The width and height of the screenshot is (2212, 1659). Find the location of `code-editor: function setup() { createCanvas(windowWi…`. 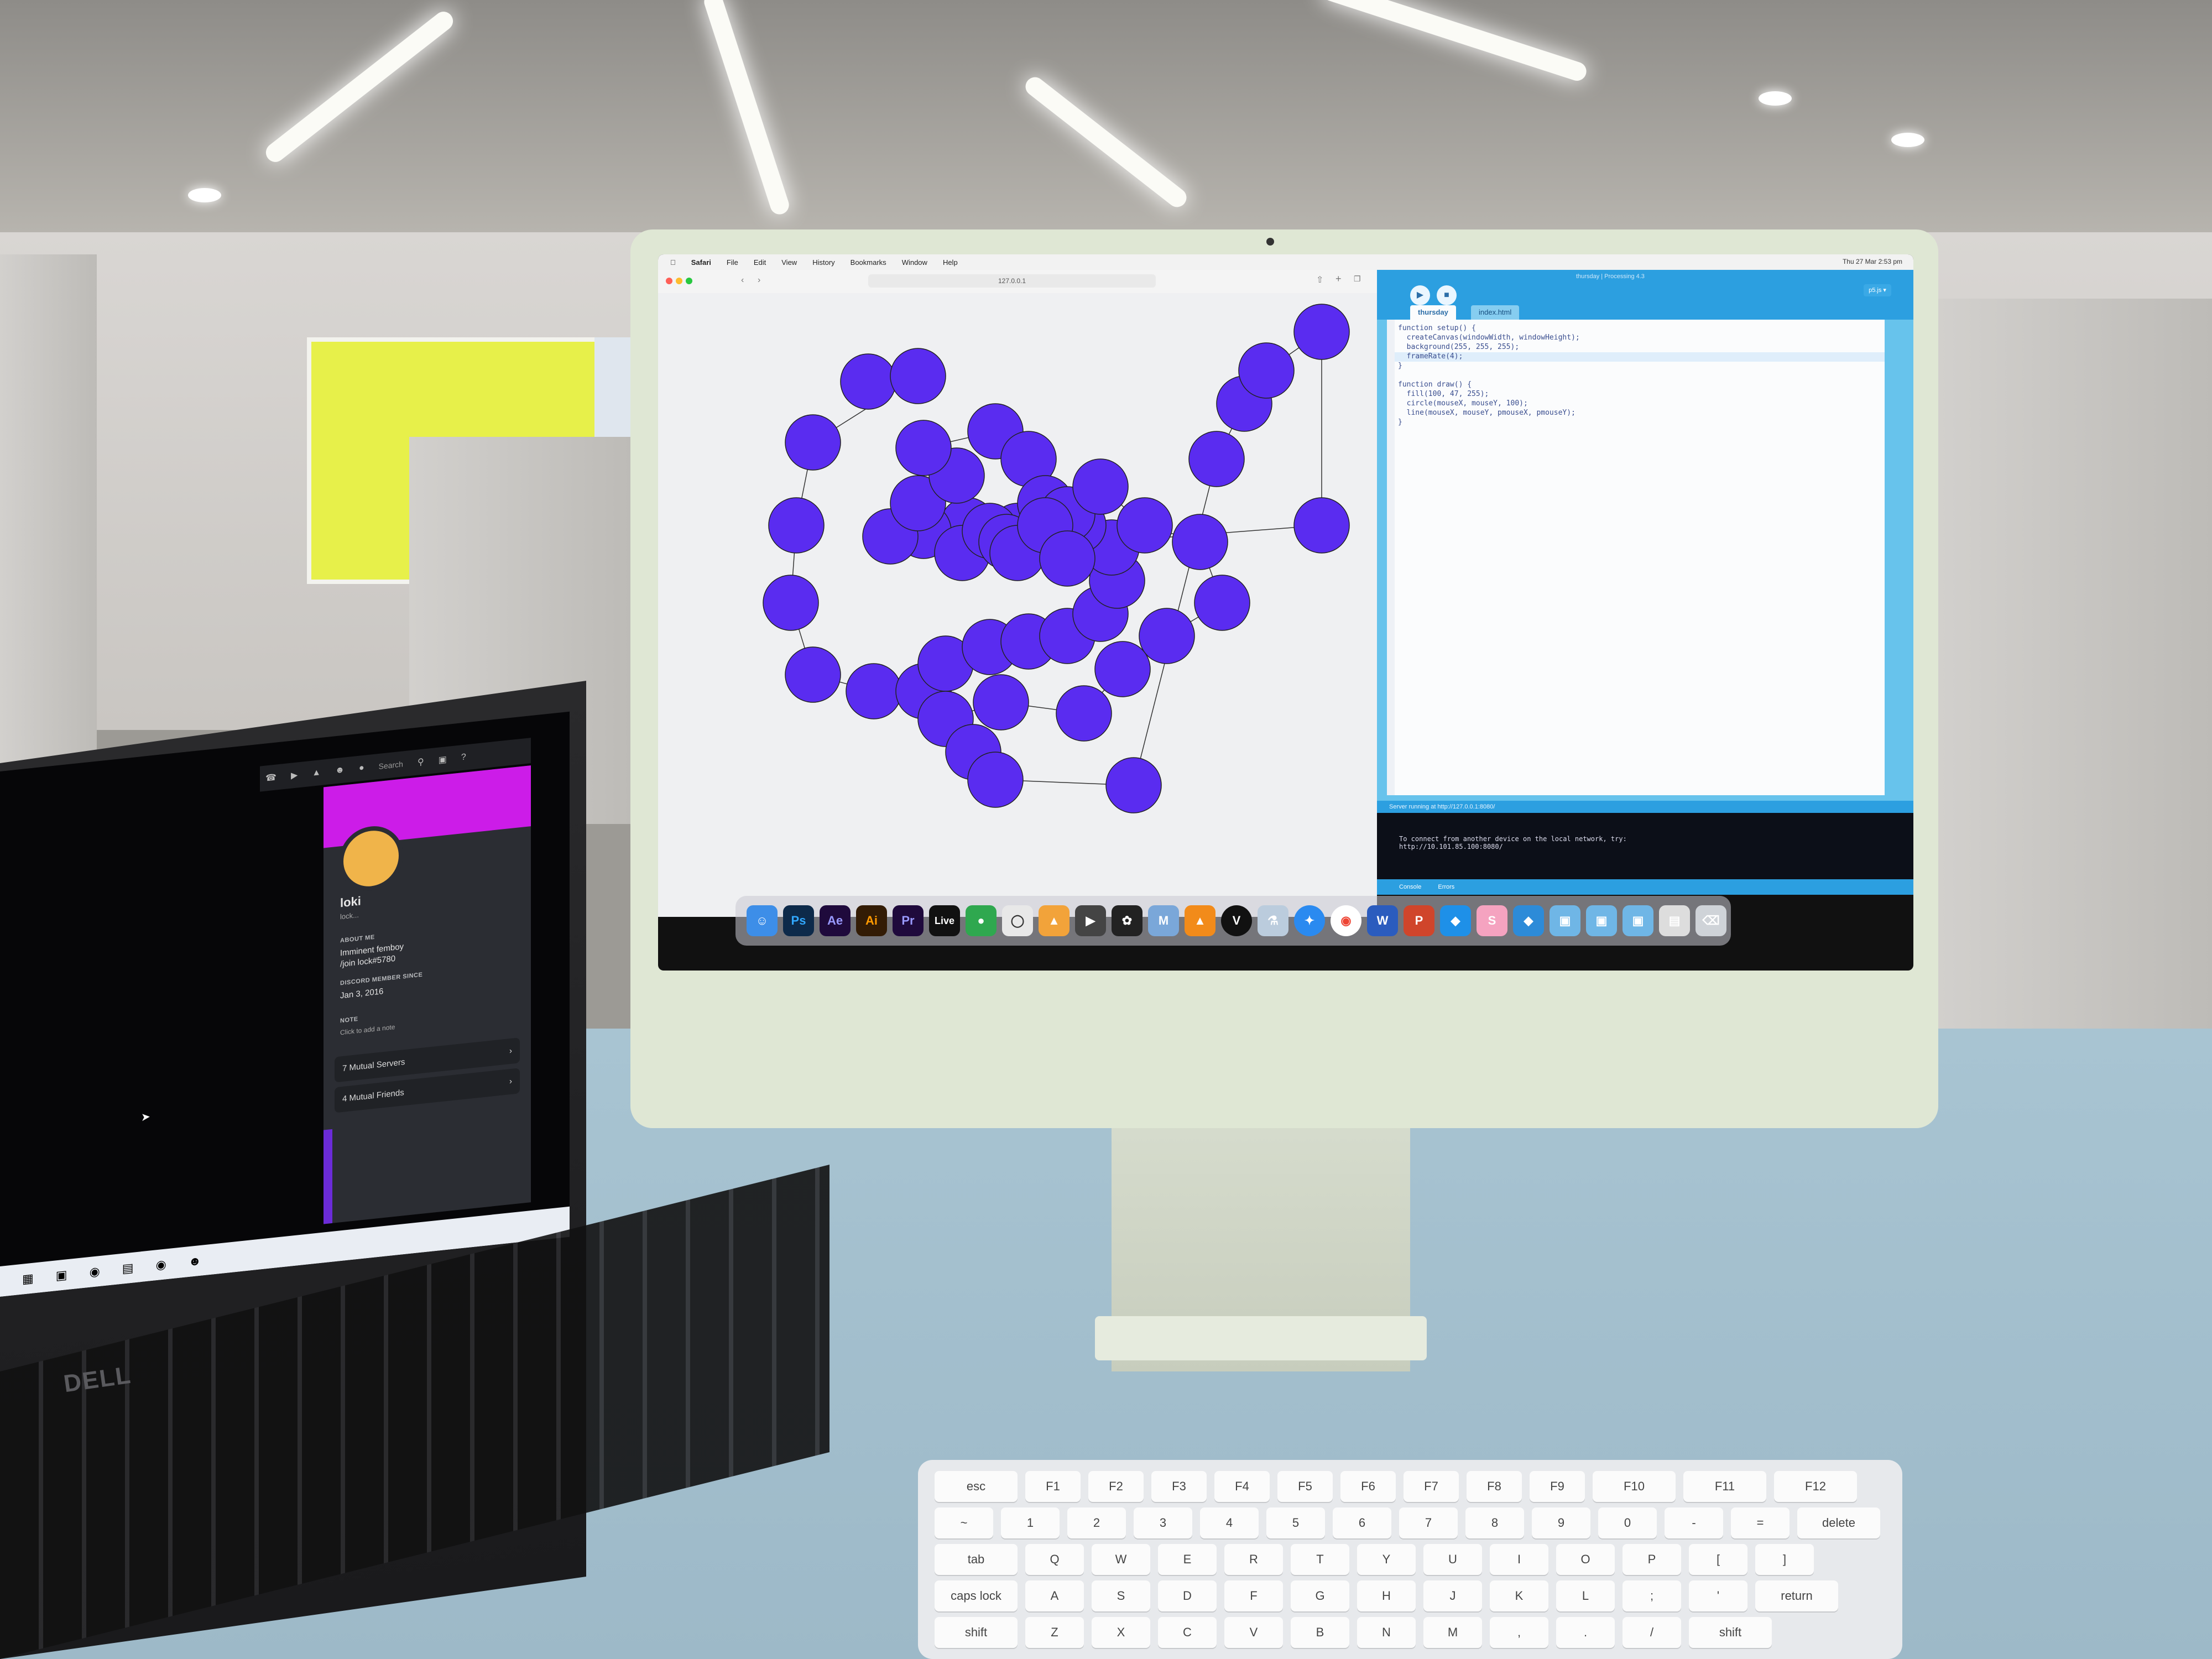

code-editor: function setup() { createCanvas(windowWi… is located at coordinates (1636, 557).